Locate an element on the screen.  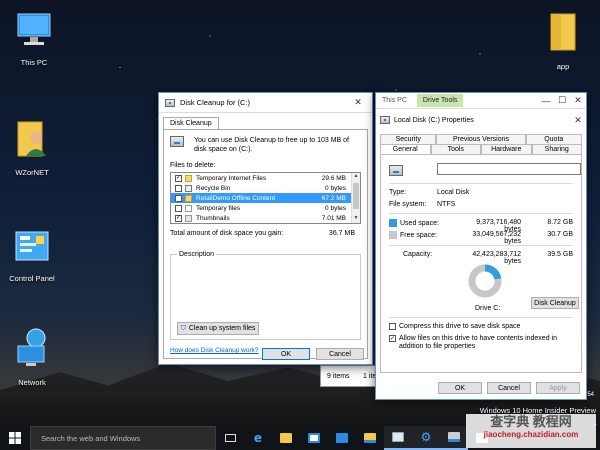
capacity-label: Capacity: is located at coordinates (418, 254).